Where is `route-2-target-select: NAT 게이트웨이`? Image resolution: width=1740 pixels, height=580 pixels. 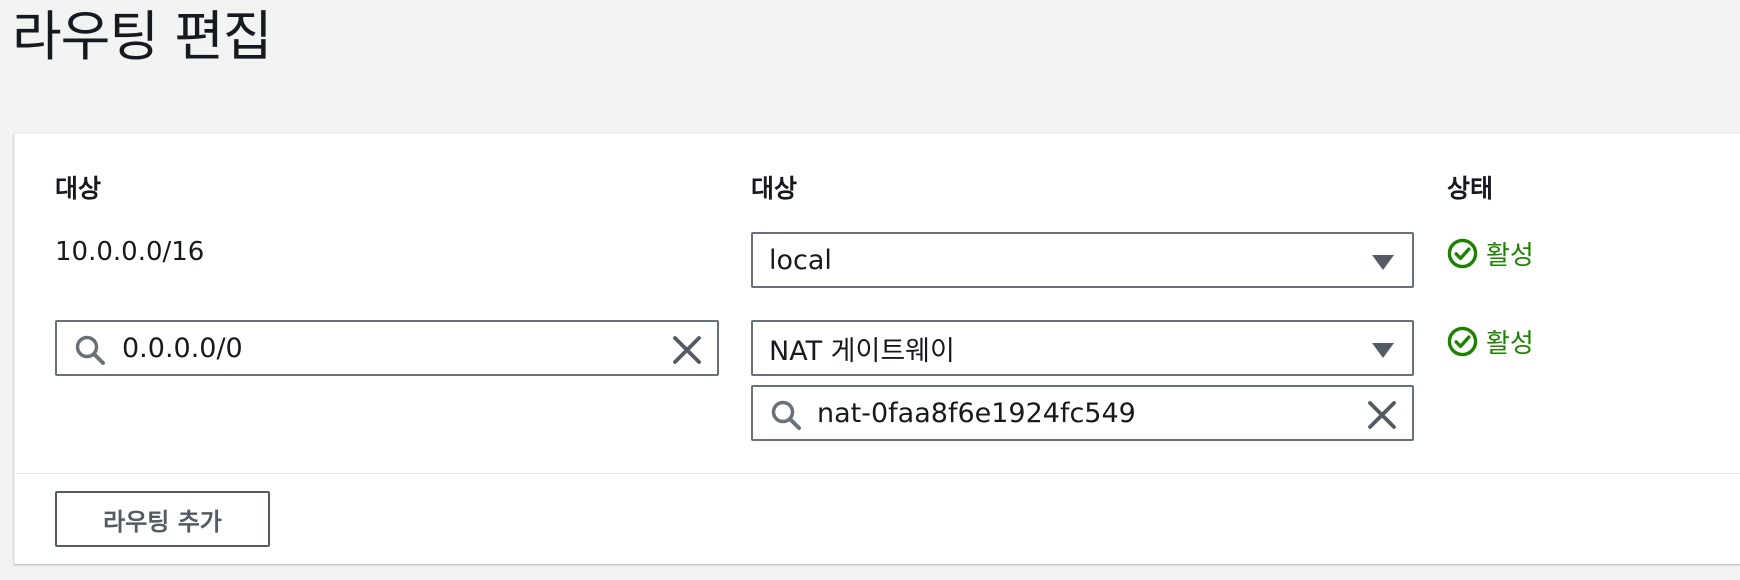 route-2-target-select: NAT 게이트웨이 is located at coordinates (1082, 348).